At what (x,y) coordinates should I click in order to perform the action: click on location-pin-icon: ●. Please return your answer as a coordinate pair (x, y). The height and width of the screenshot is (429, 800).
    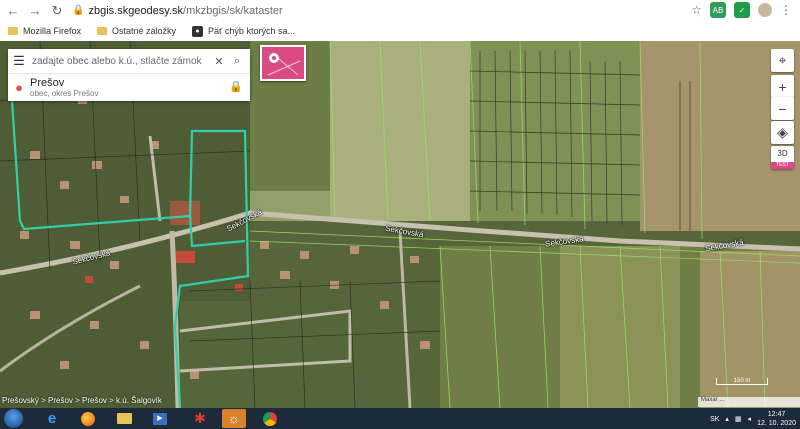
    Looking at the image, I should click on (19, 87).